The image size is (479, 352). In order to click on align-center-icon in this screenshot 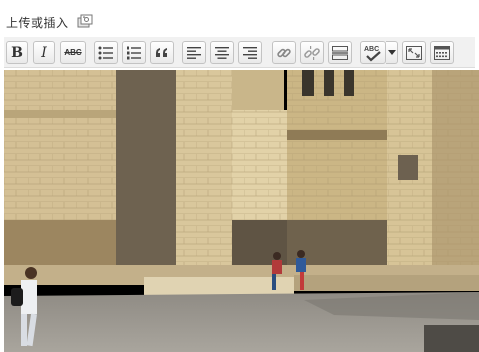, I will do `click(222, 52)`.